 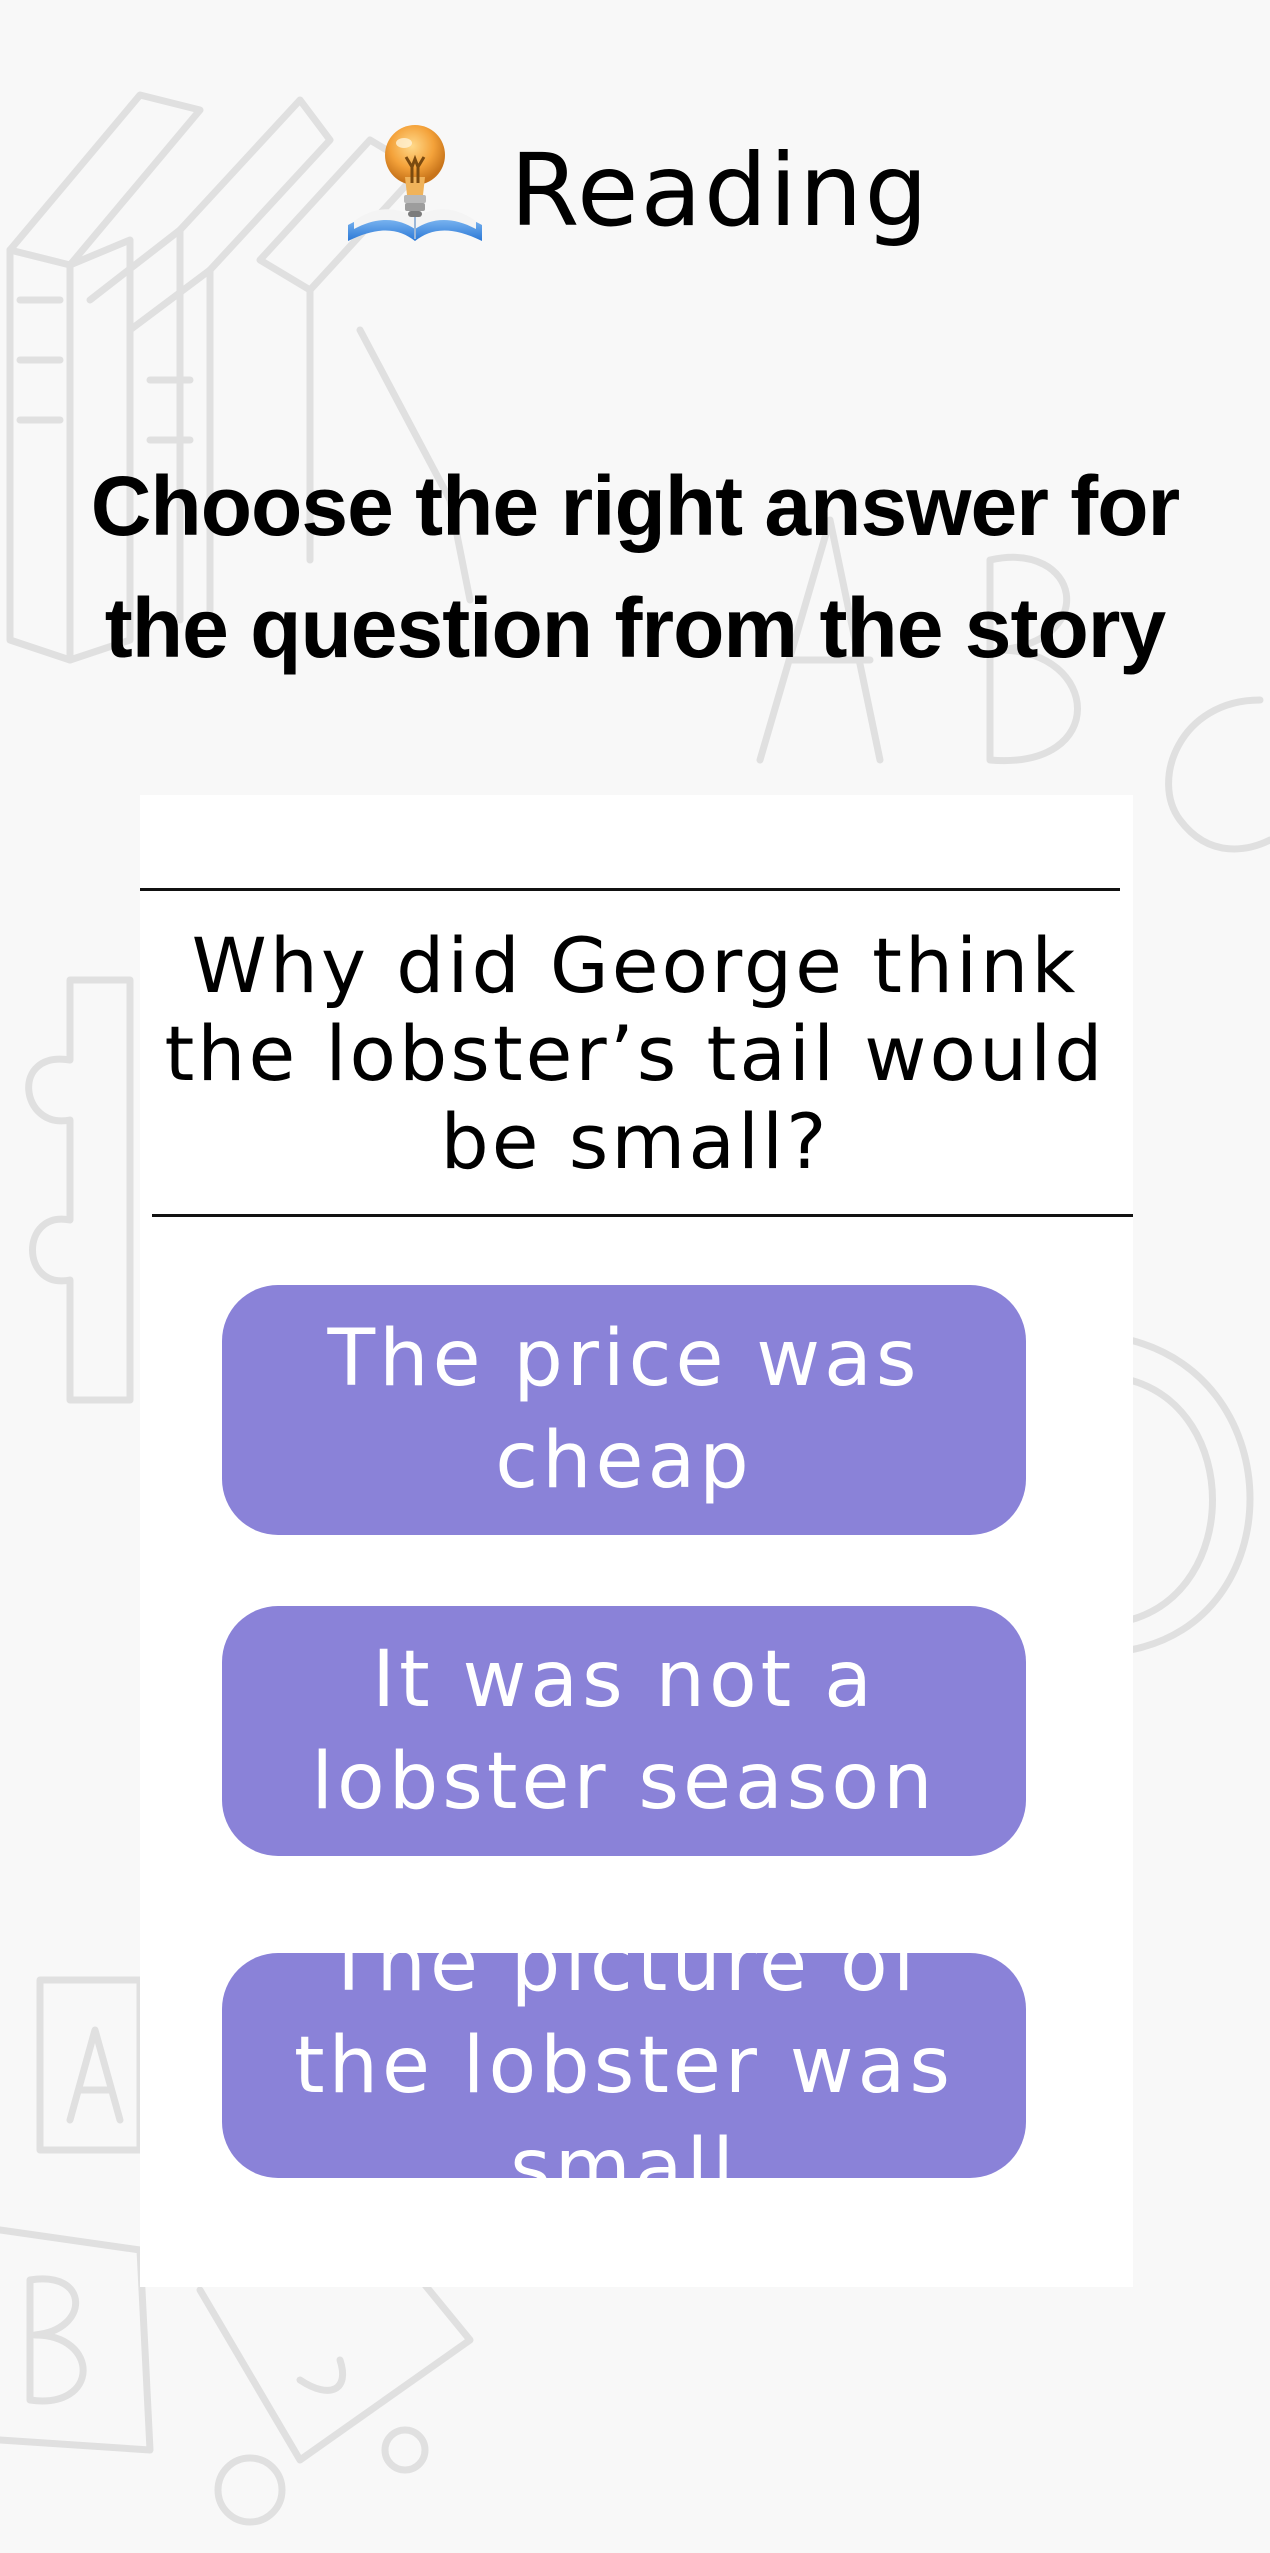 I want to click on question-divider-bottom, so click(x=642, y=1215).